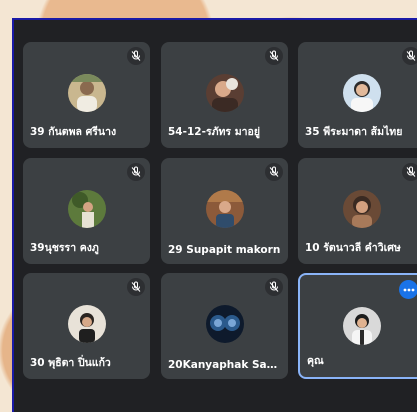 Image resolution: width=417 pixels, height=412 pixels. I want to click on participant-tile: 29 Supapit makorn, so click(224, 211).